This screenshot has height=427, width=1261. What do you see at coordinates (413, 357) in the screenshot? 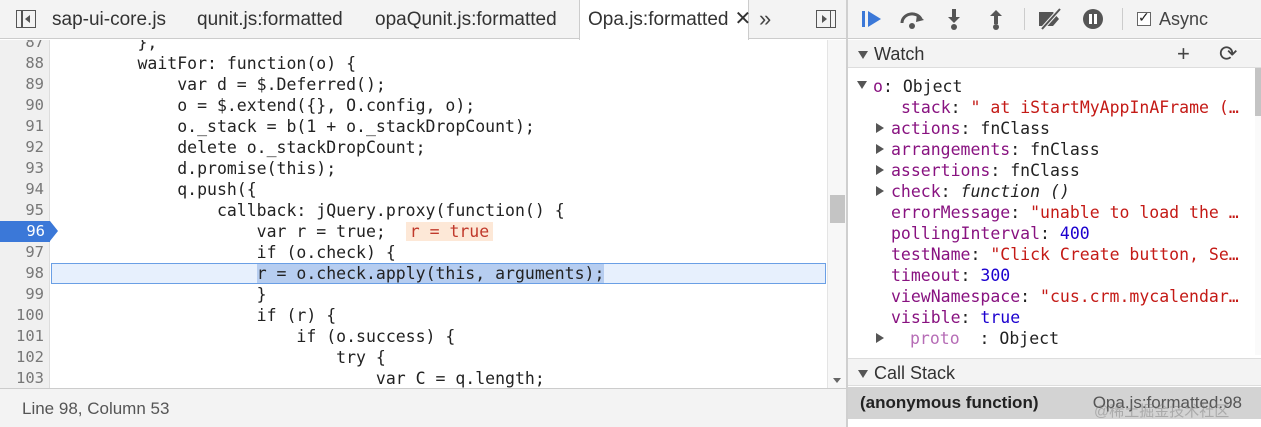
I see `code-line: 102 try {` at bounding box center [413, 357].